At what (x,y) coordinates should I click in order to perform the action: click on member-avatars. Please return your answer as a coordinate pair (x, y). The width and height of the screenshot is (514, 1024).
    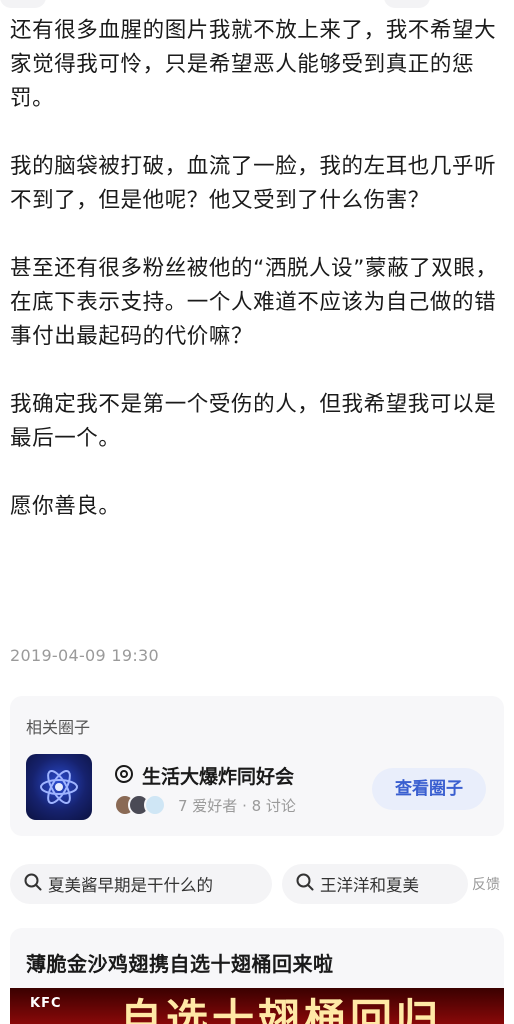
    Looking at the image, I should click on (142, 805).